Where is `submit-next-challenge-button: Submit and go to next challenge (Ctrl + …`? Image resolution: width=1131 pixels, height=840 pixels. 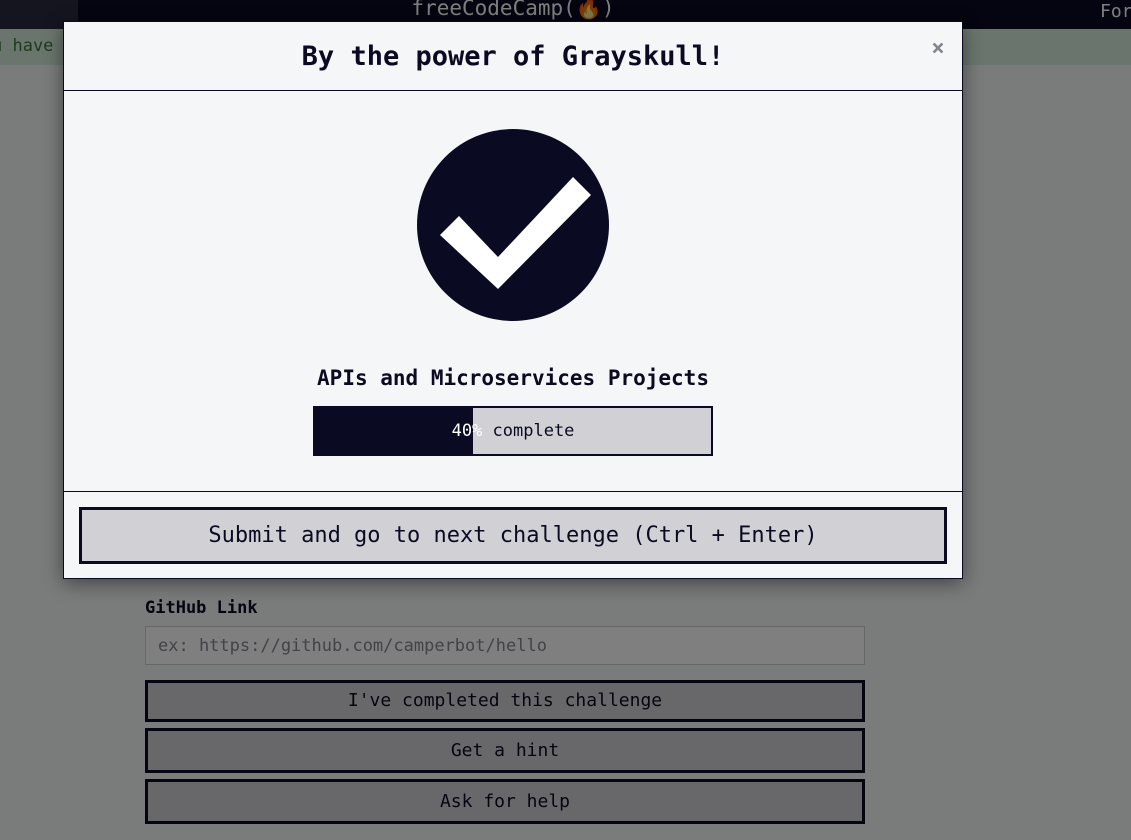
submit-next-challenge-button: Submit and go to next challenge (Ctrl + … is located at coordinates (513, 535).